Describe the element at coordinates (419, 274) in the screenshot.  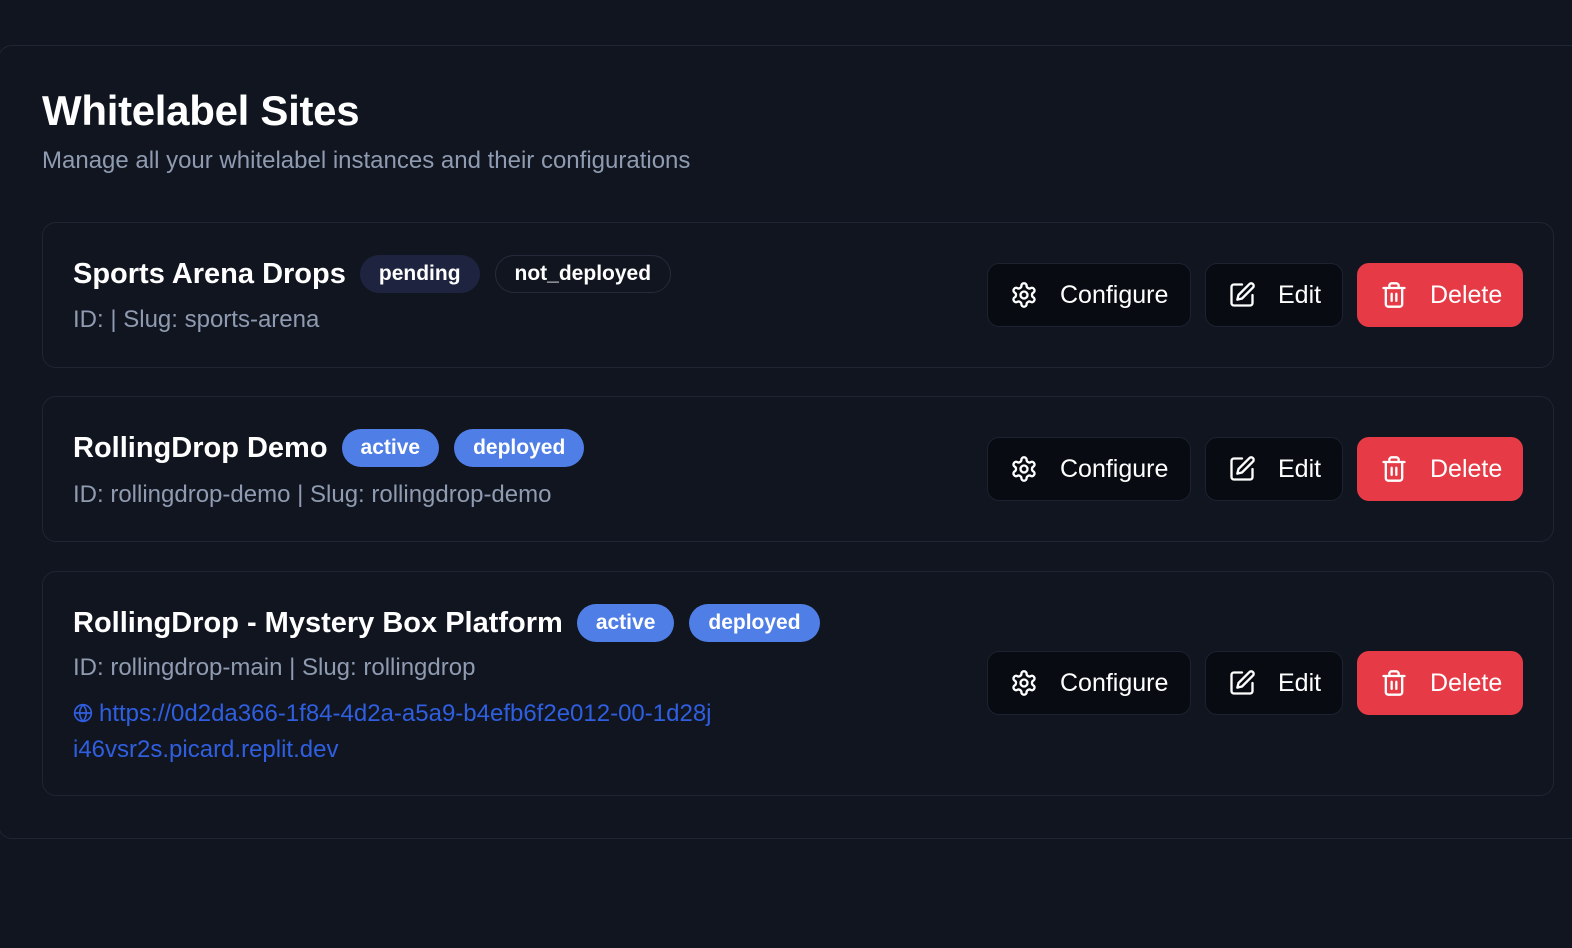
I see `status-badge: pending` at that location.